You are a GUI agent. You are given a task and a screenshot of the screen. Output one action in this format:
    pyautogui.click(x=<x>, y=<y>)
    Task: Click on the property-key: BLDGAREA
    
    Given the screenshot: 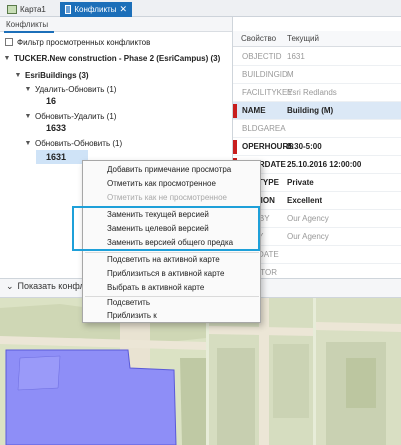 What is the action you would take?
    pyautogui.click(x=264, y=128)
    